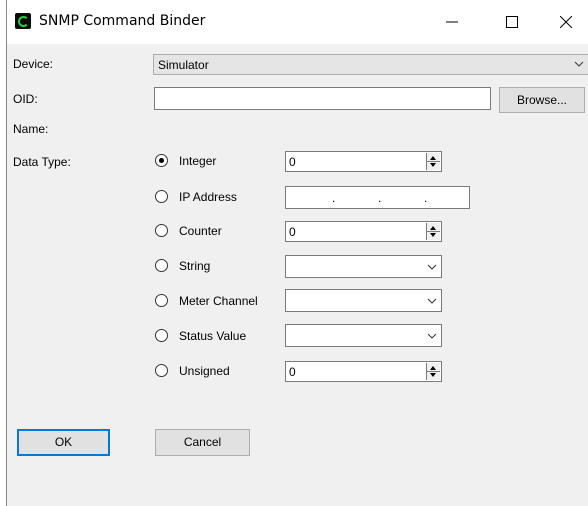  Describe the element at coordinates (161, 160) in the screenshot. I see `radio-button-integer` at that location.